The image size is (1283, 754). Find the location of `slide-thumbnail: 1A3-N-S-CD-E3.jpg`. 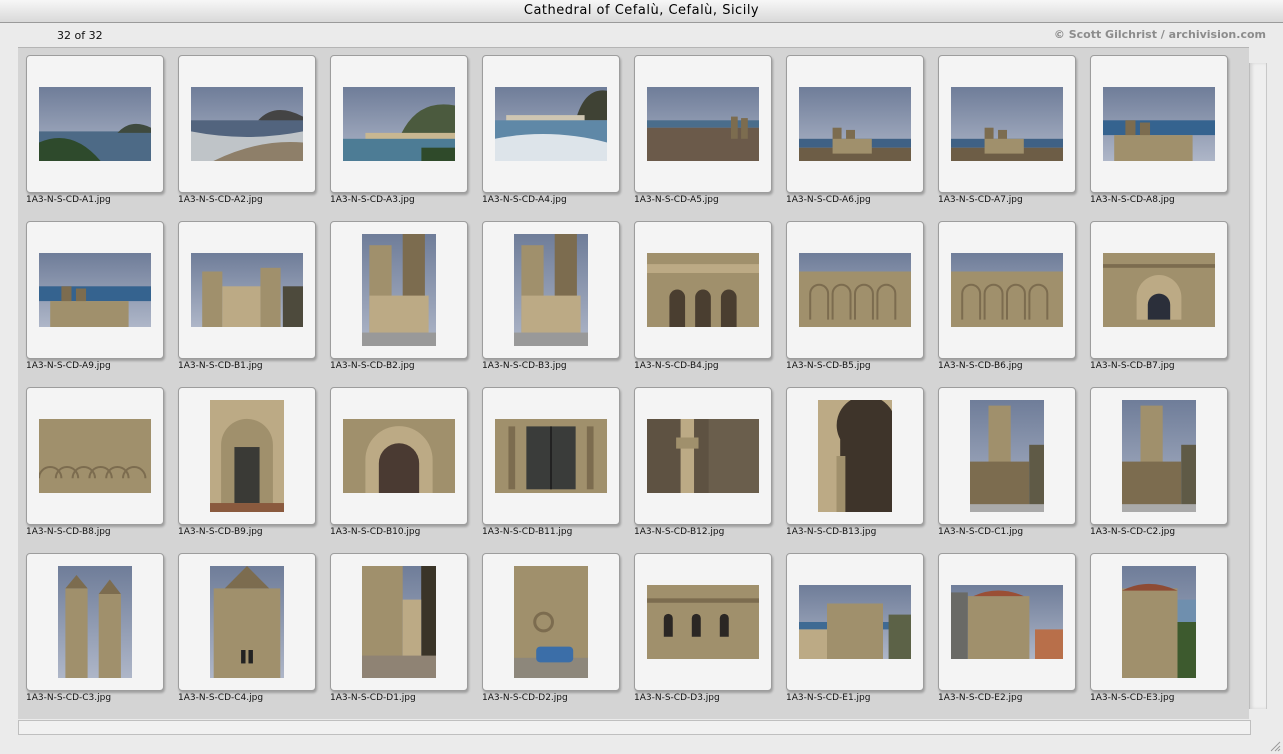

slide-thumbnail: 1A3-N-S-CD-E3.jpg is located at coordinates (1166, 633).